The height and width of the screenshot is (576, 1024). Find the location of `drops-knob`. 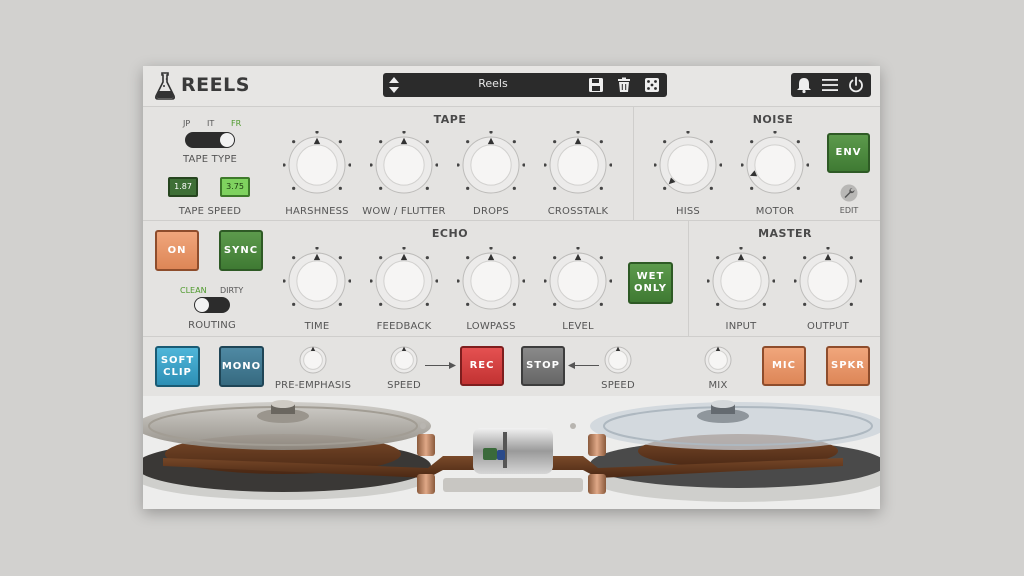

drops-knob is located at coordinates (491, 165).